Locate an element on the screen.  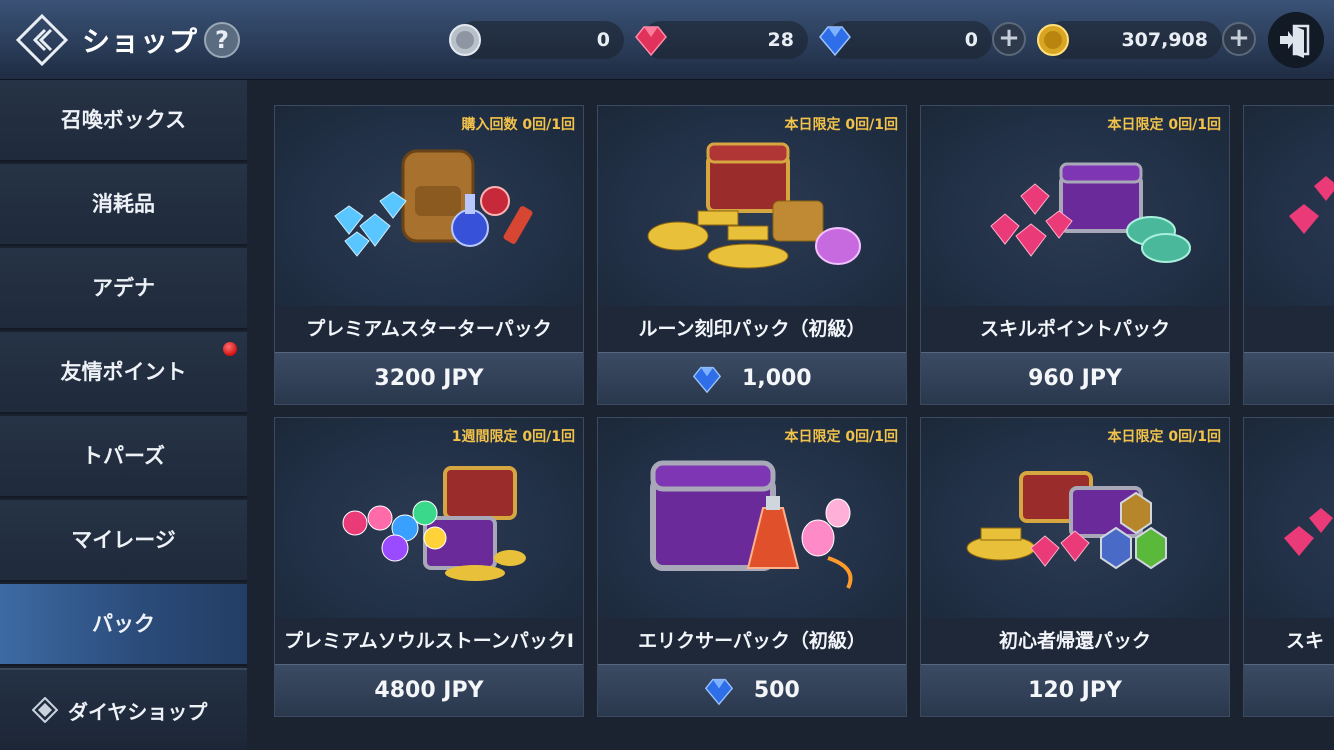
diamond-shop-button: ダイヤショップ is located at coordinates (123, 709).